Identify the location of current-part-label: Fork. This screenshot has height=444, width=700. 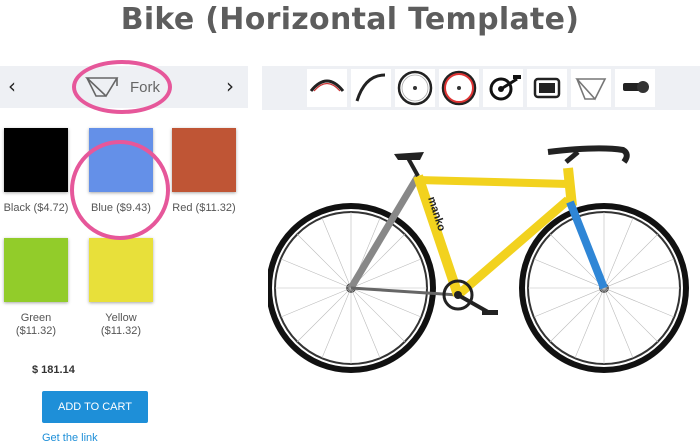
(145, 87).